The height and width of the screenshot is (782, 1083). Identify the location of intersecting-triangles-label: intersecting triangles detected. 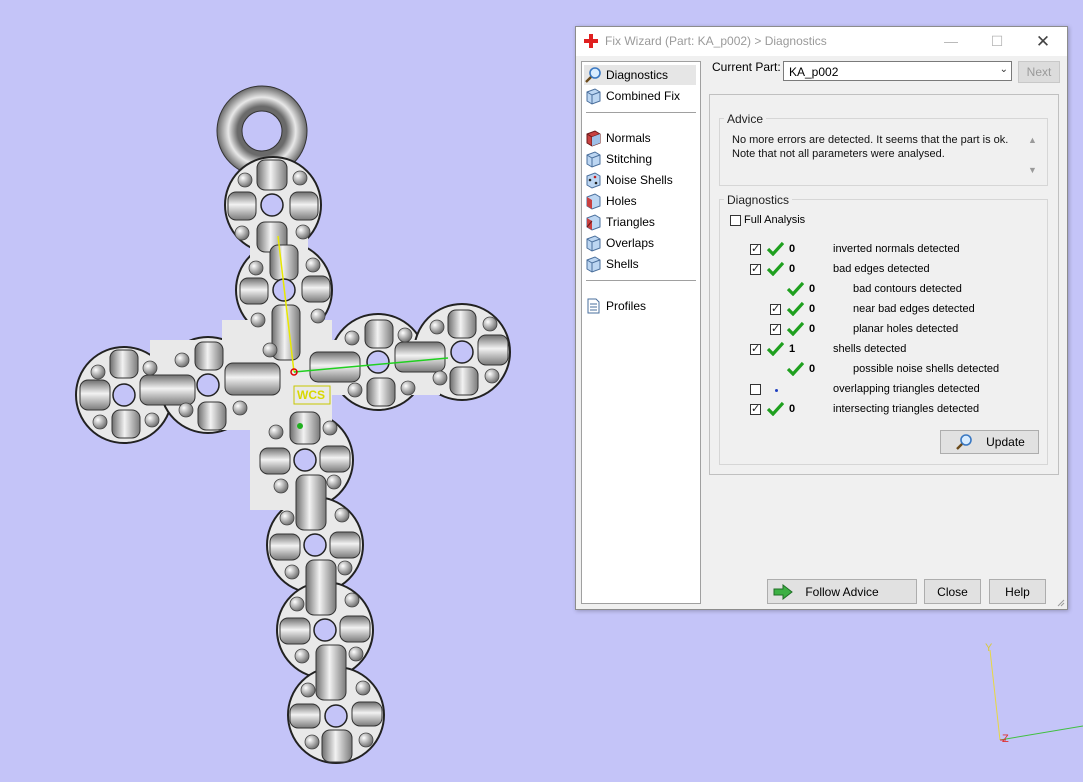
(906, 409).